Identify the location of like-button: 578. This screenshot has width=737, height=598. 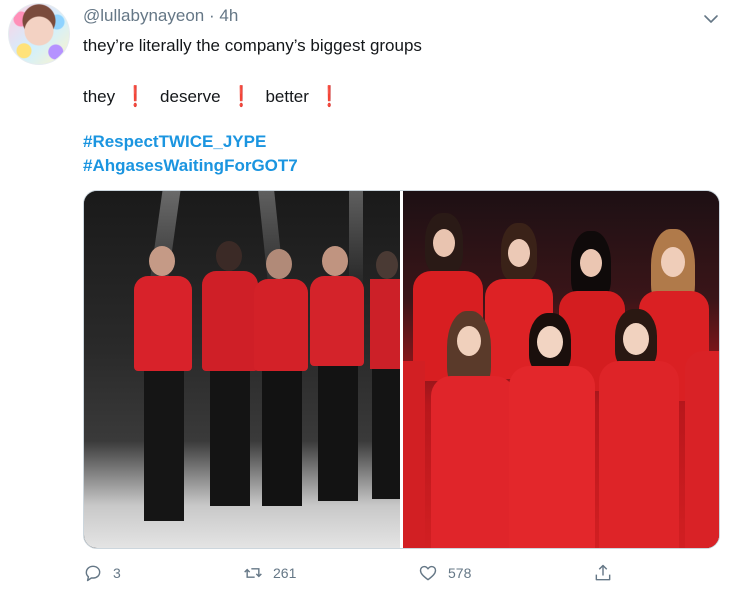
(444, 573).